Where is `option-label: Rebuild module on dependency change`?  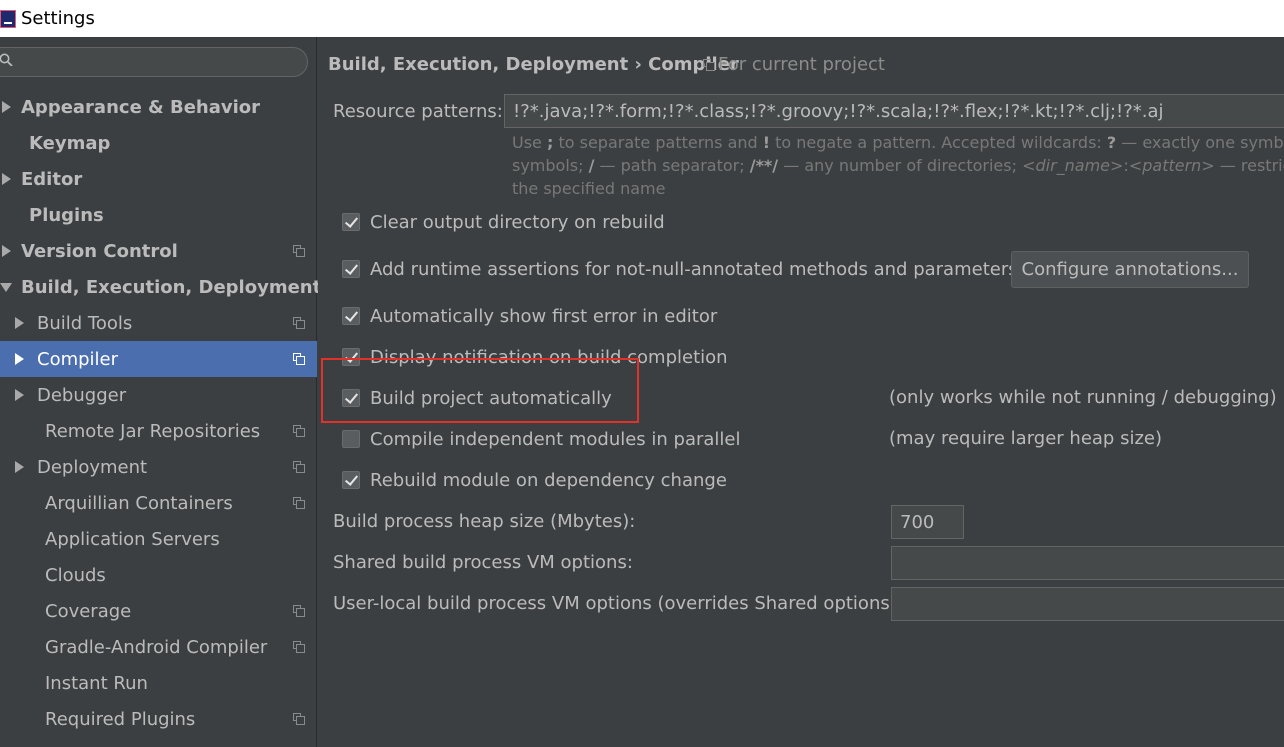 option-label: Rebuild module on dependency change is located at coordinates (548, 480).